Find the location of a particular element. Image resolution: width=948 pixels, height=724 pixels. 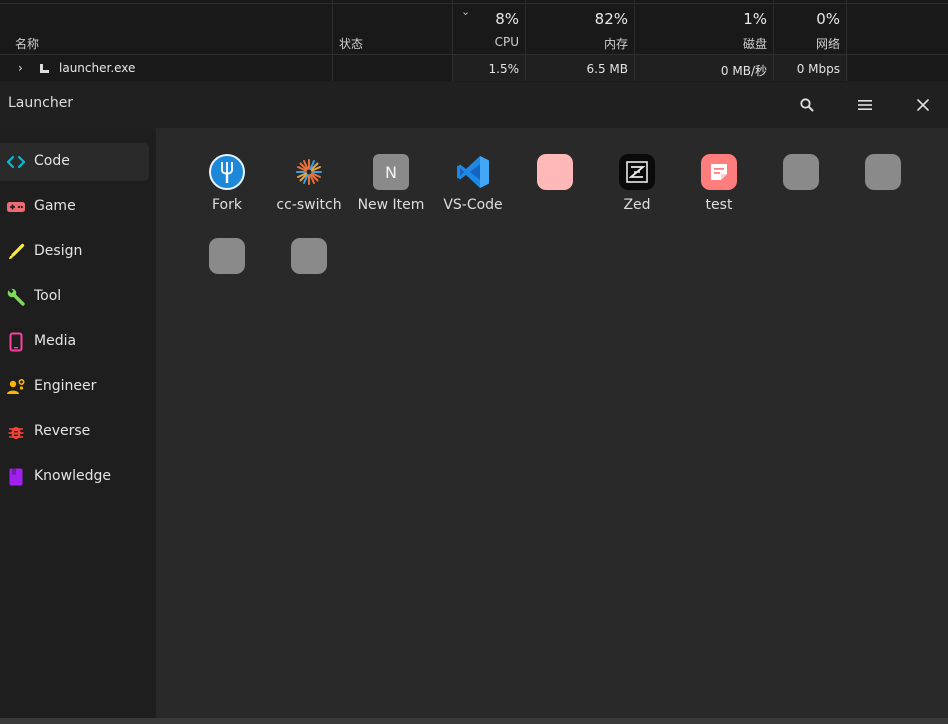

process-disk: 0 MB/秒 is located at coordinates (743, 71).